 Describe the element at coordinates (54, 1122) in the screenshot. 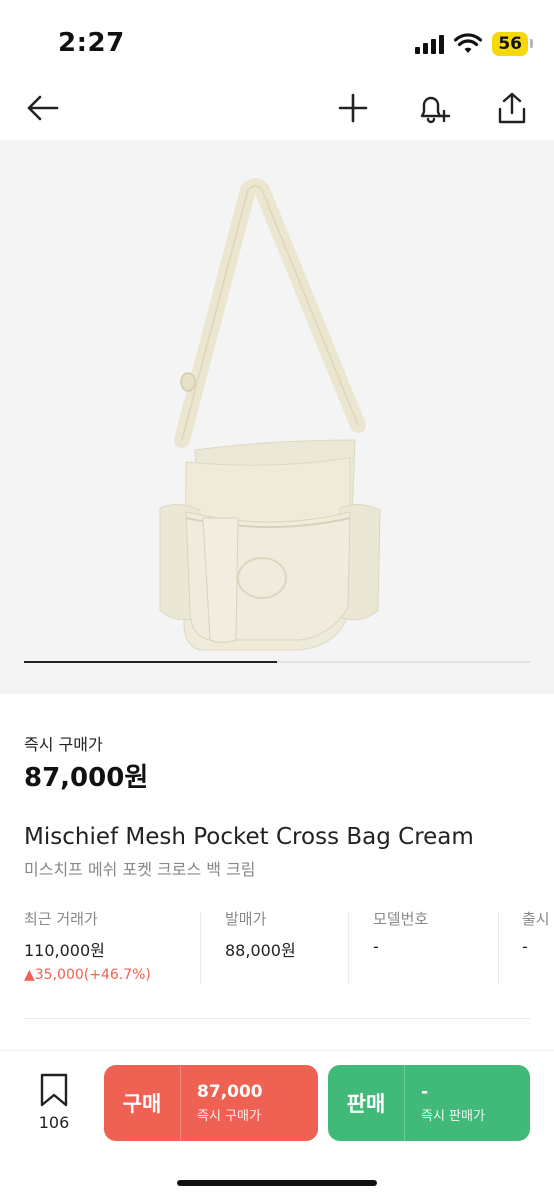

I see `wishlist-count: 106` at that location.